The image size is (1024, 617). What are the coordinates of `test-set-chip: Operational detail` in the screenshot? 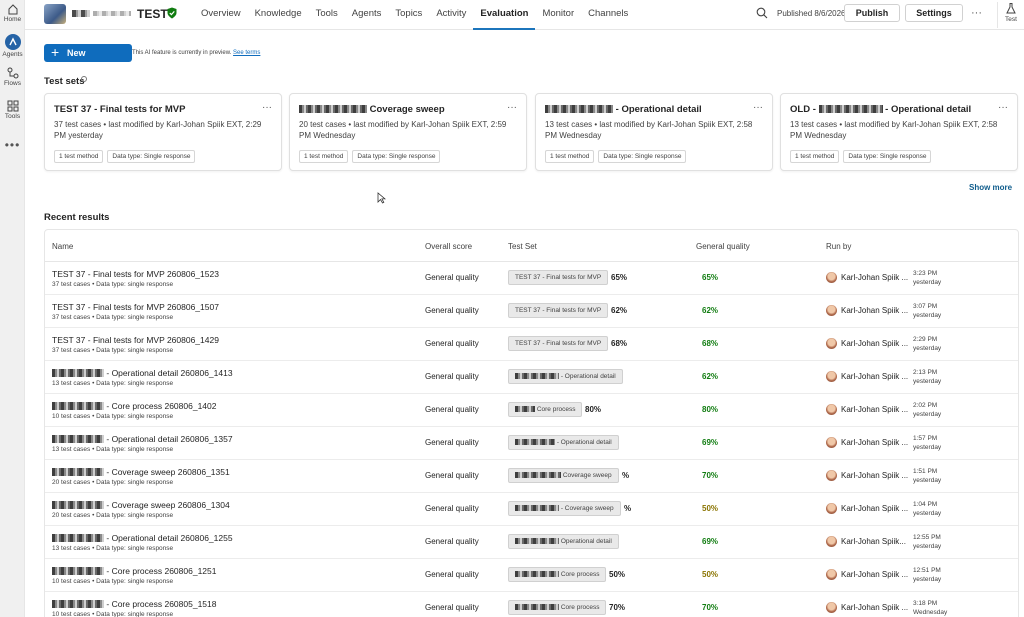 It's located at (563, 541).